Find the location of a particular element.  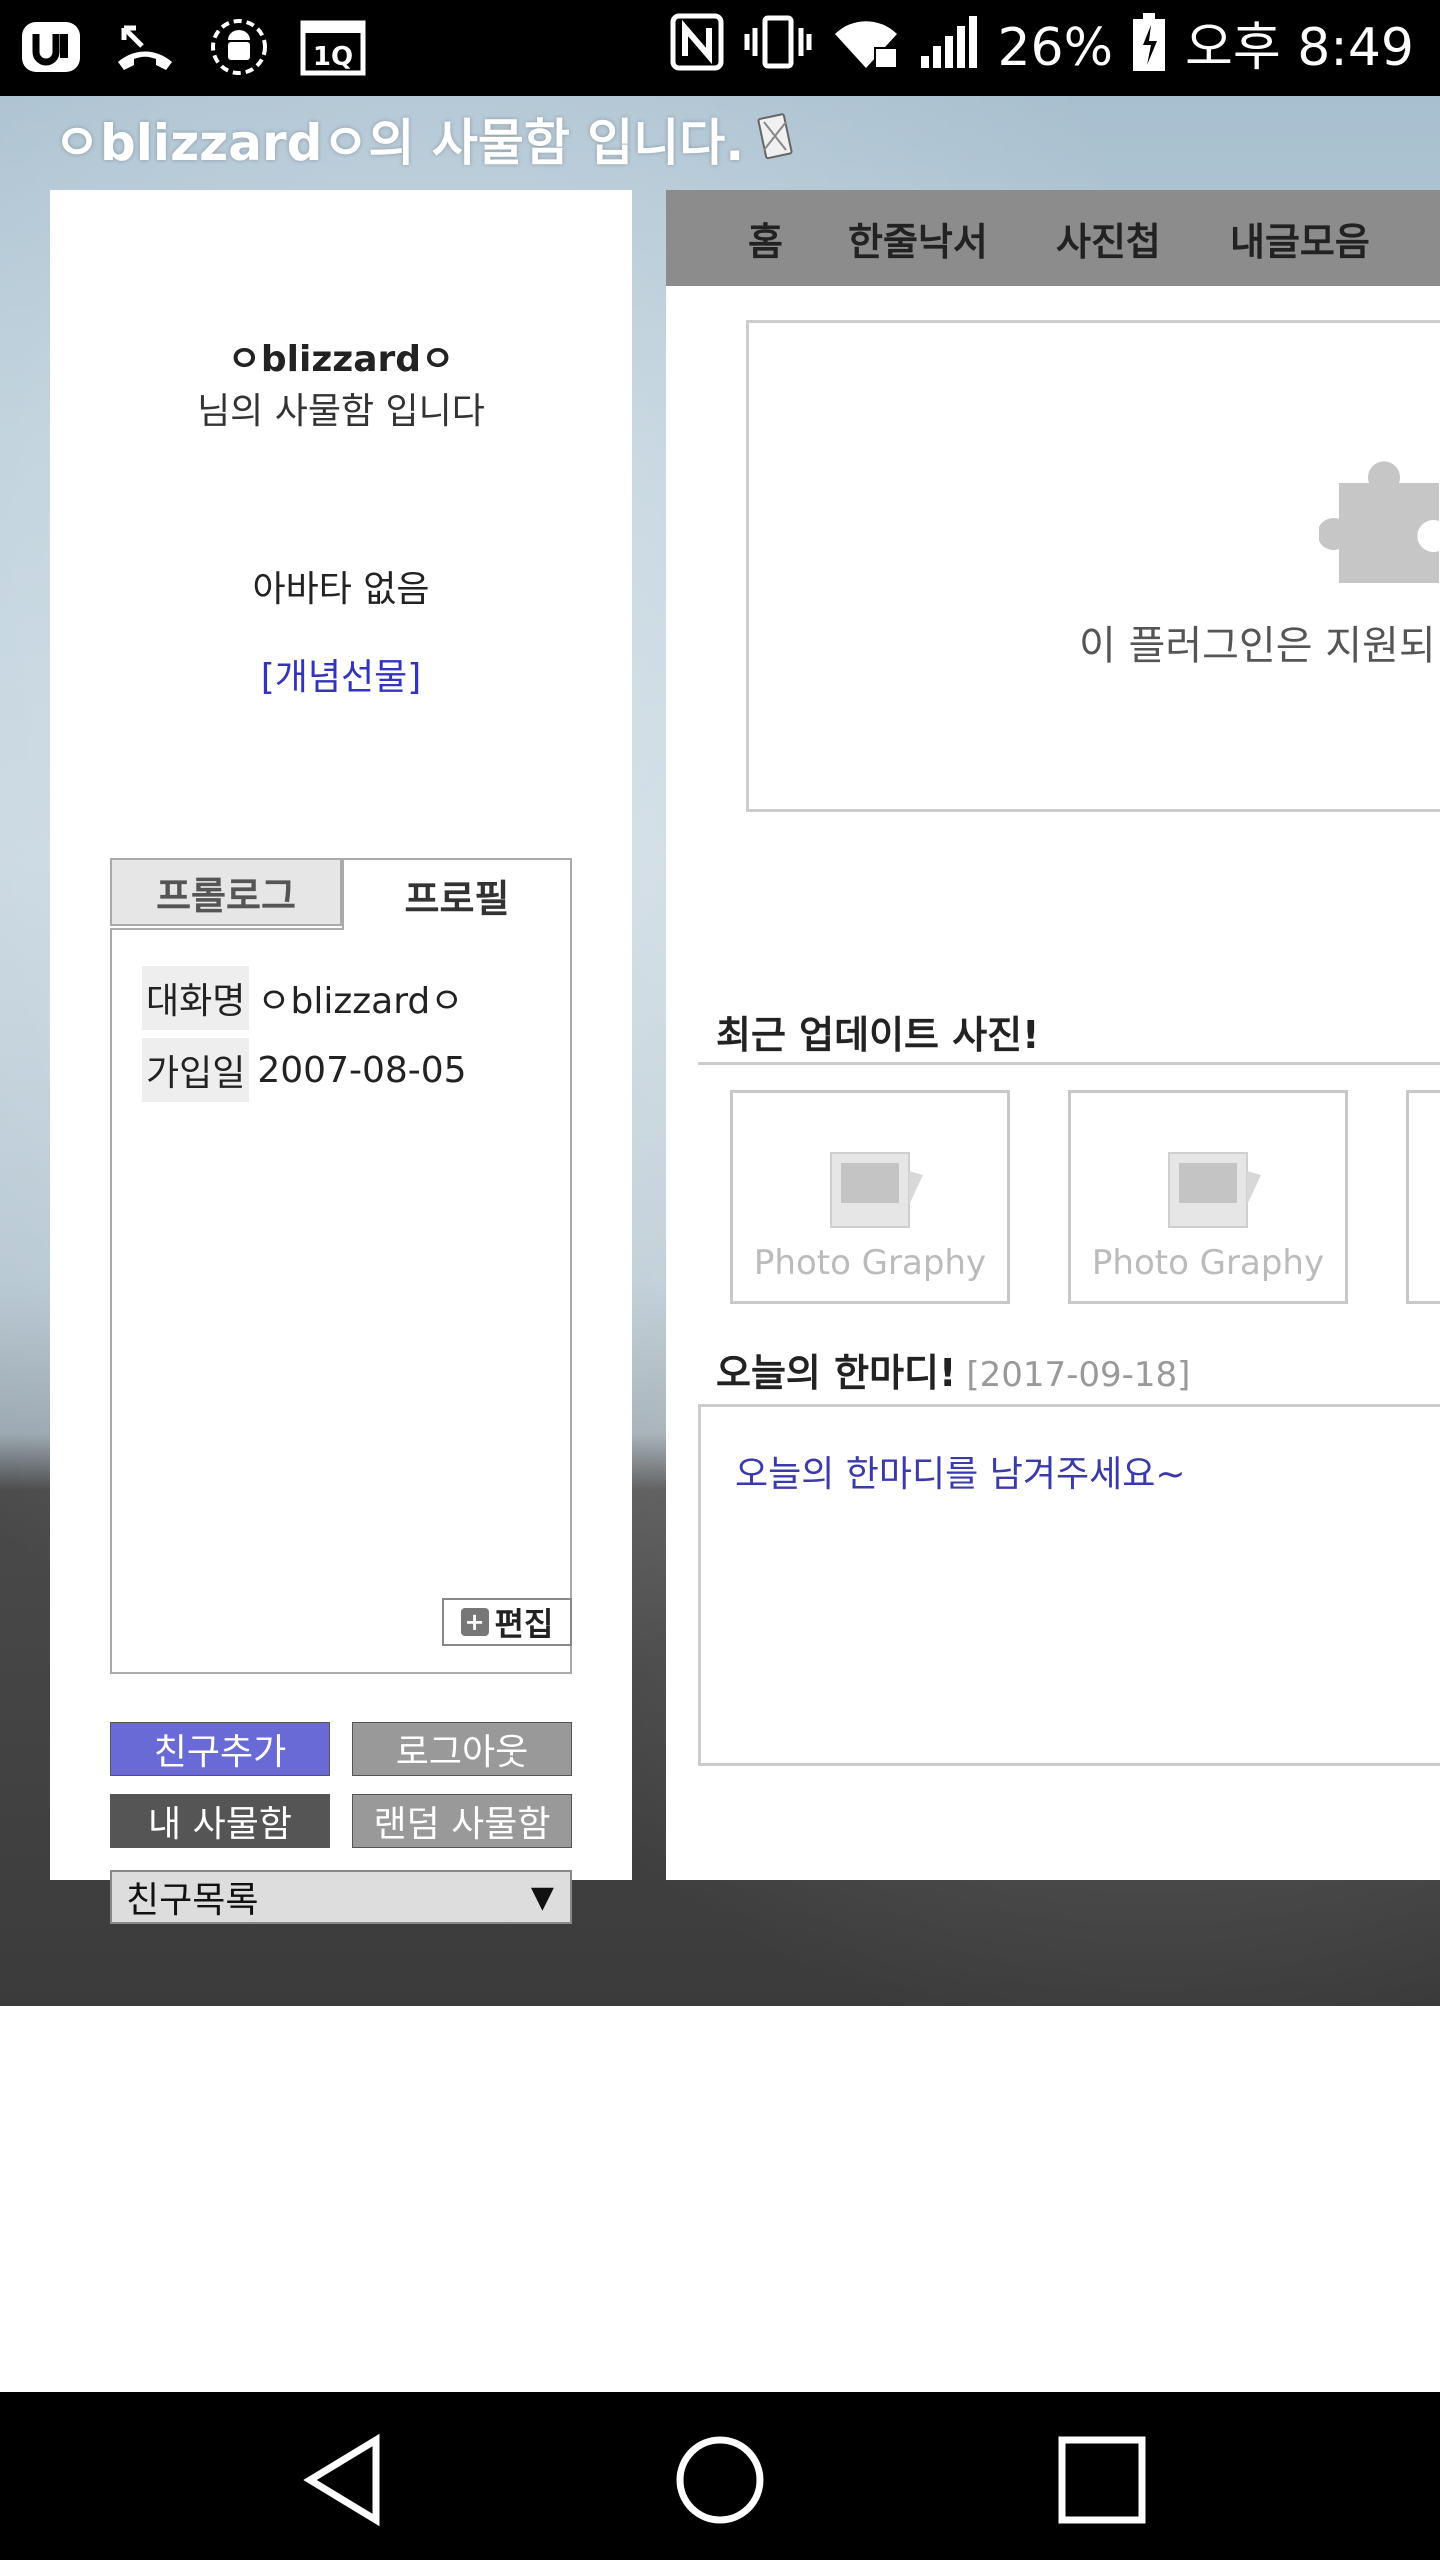

tab-profile: 프로필 is located at coordinates (457, 894).